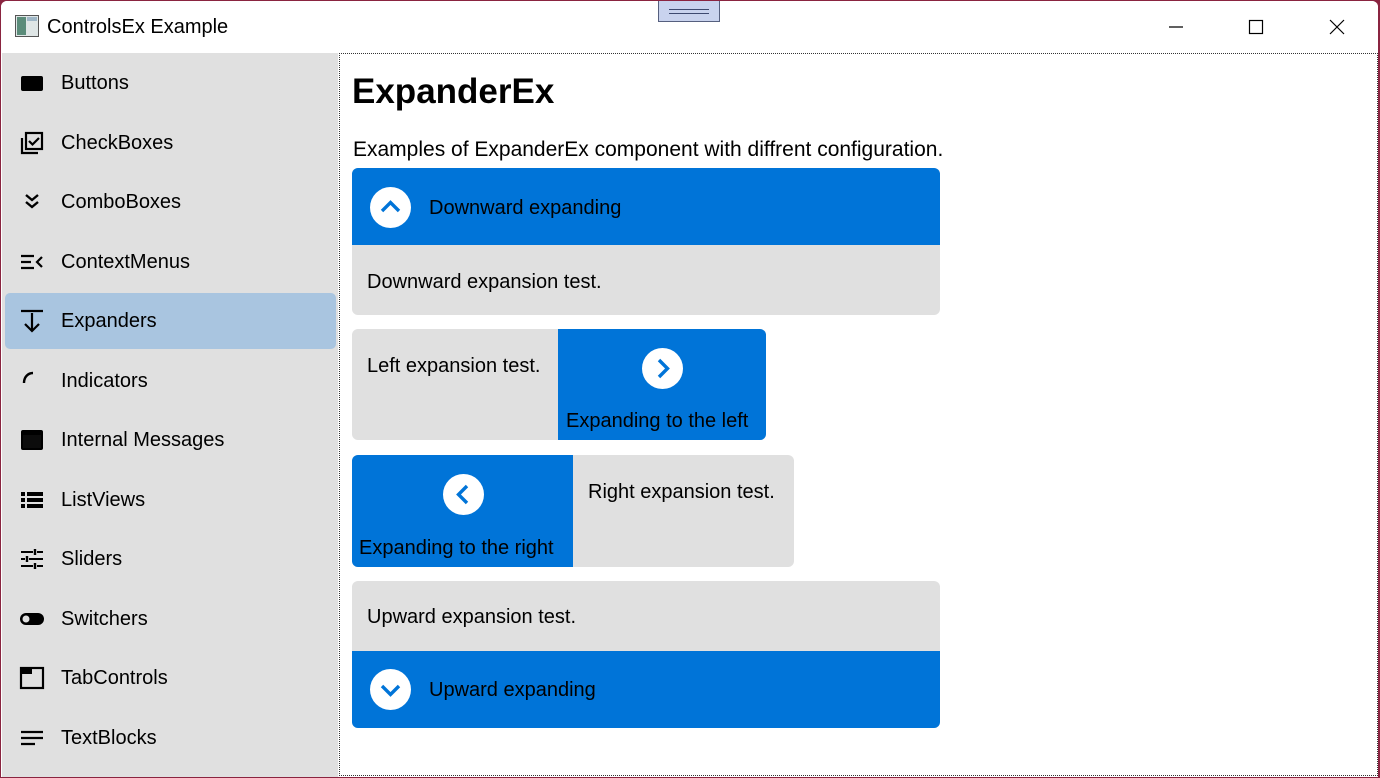 This screenshot has height=778, width=1380. I want to click on sidebar-item-buttons: Buttons, so click(170, 83).